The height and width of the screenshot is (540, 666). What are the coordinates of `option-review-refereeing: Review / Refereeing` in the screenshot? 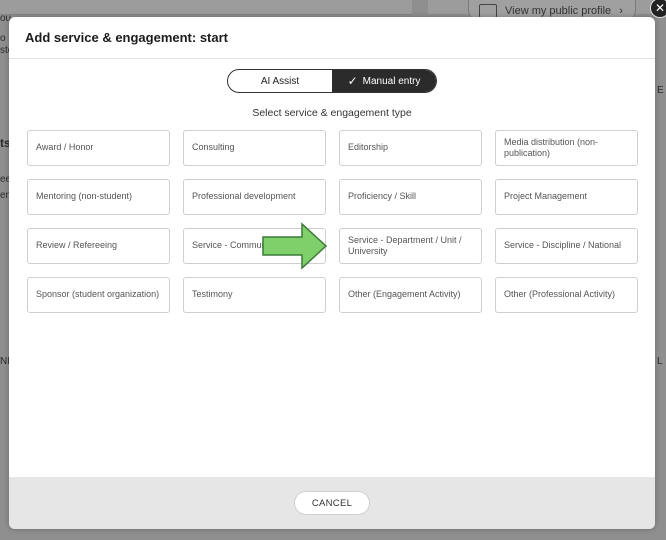 It's located at (98, 246).